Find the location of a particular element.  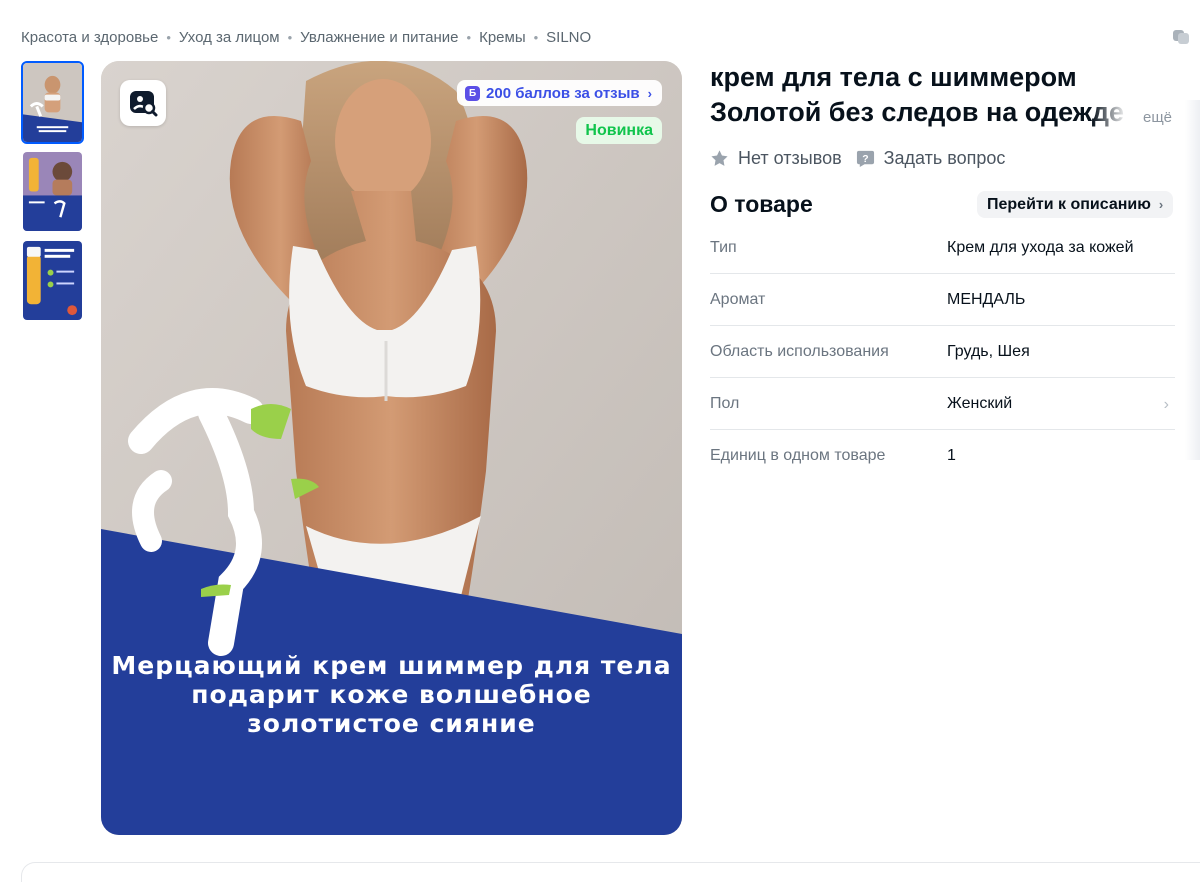

breadcrumb-item-creams: Кремы is located at coordinates (502, 37).